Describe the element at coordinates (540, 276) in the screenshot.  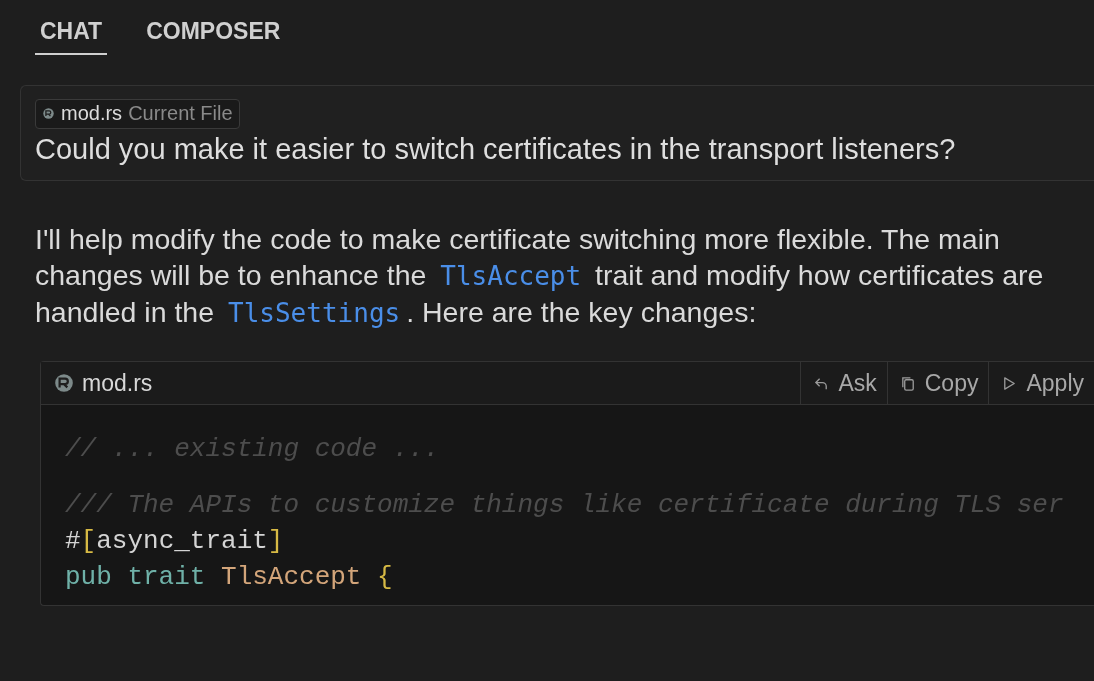
I see `response-paragraph: I'll help modify the code to make certificate switching more flexible. The main changes will be to enhance the TlsAccept trait and modify how certificates are handled in the TlsSettings . Here are the key changes:` at that location.